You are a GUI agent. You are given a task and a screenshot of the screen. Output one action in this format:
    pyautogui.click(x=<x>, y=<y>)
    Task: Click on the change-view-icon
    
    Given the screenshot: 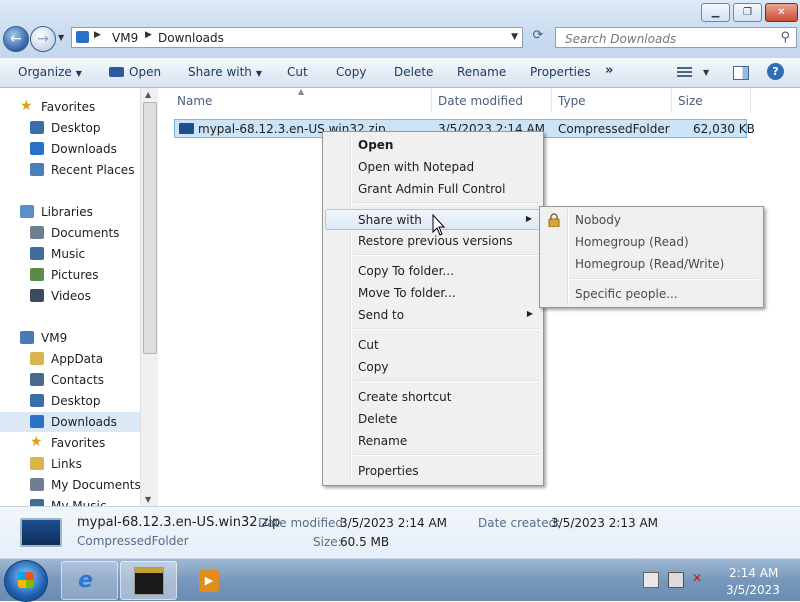 What is the action you would take?
    pyautogui.click(x=684, y=72)
    